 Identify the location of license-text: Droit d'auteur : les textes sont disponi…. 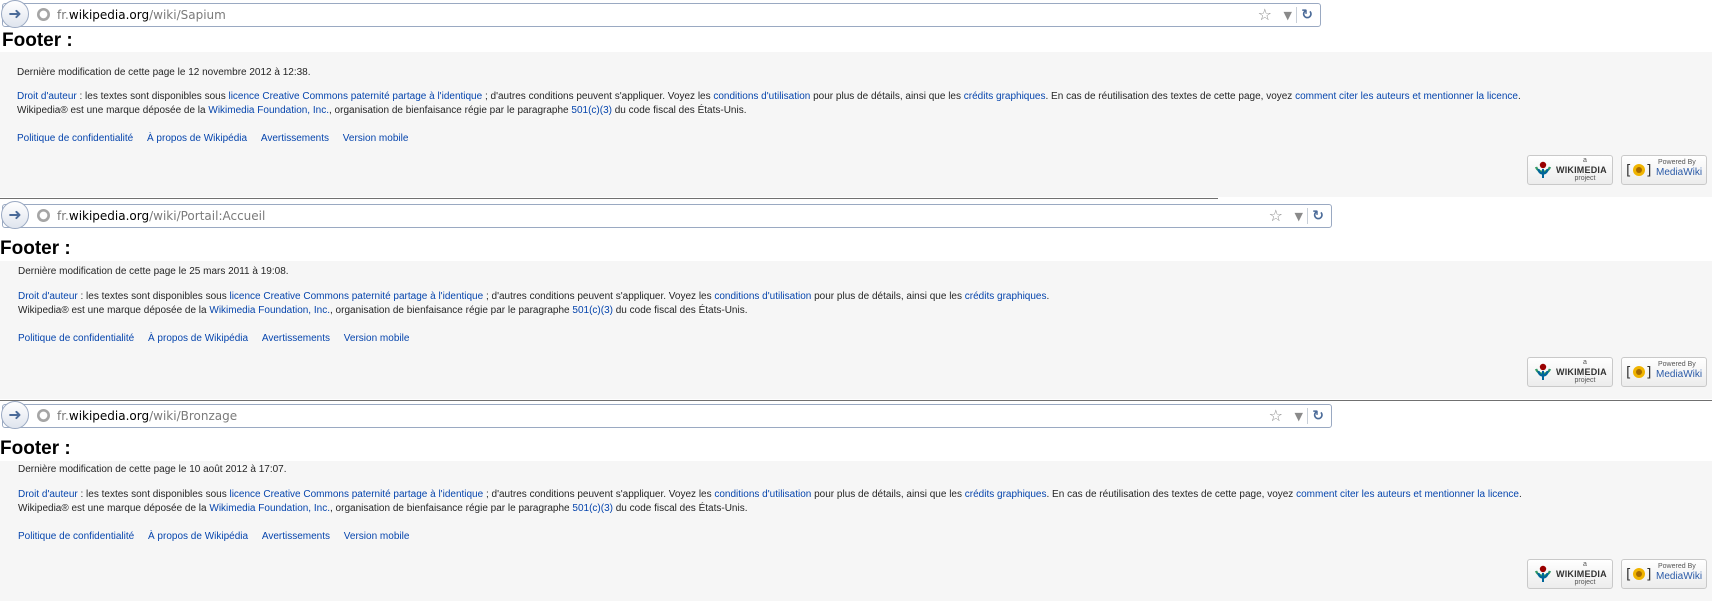
(533, 296).